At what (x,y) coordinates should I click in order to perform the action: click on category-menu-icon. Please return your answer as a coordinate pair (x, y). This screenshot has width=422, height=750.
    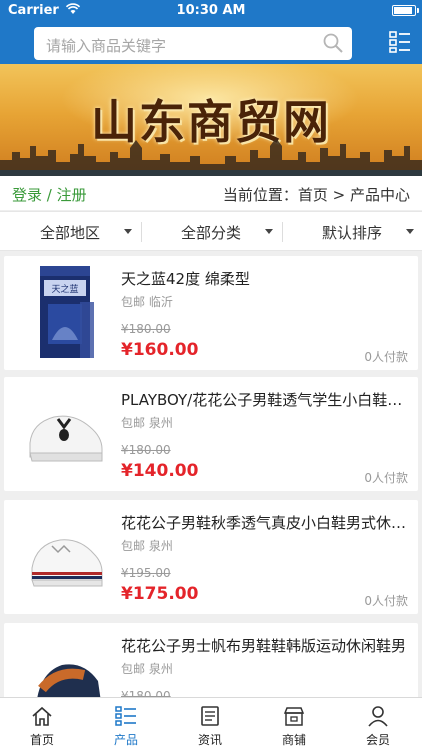
    Looking at the image, I should click on (400, 42).